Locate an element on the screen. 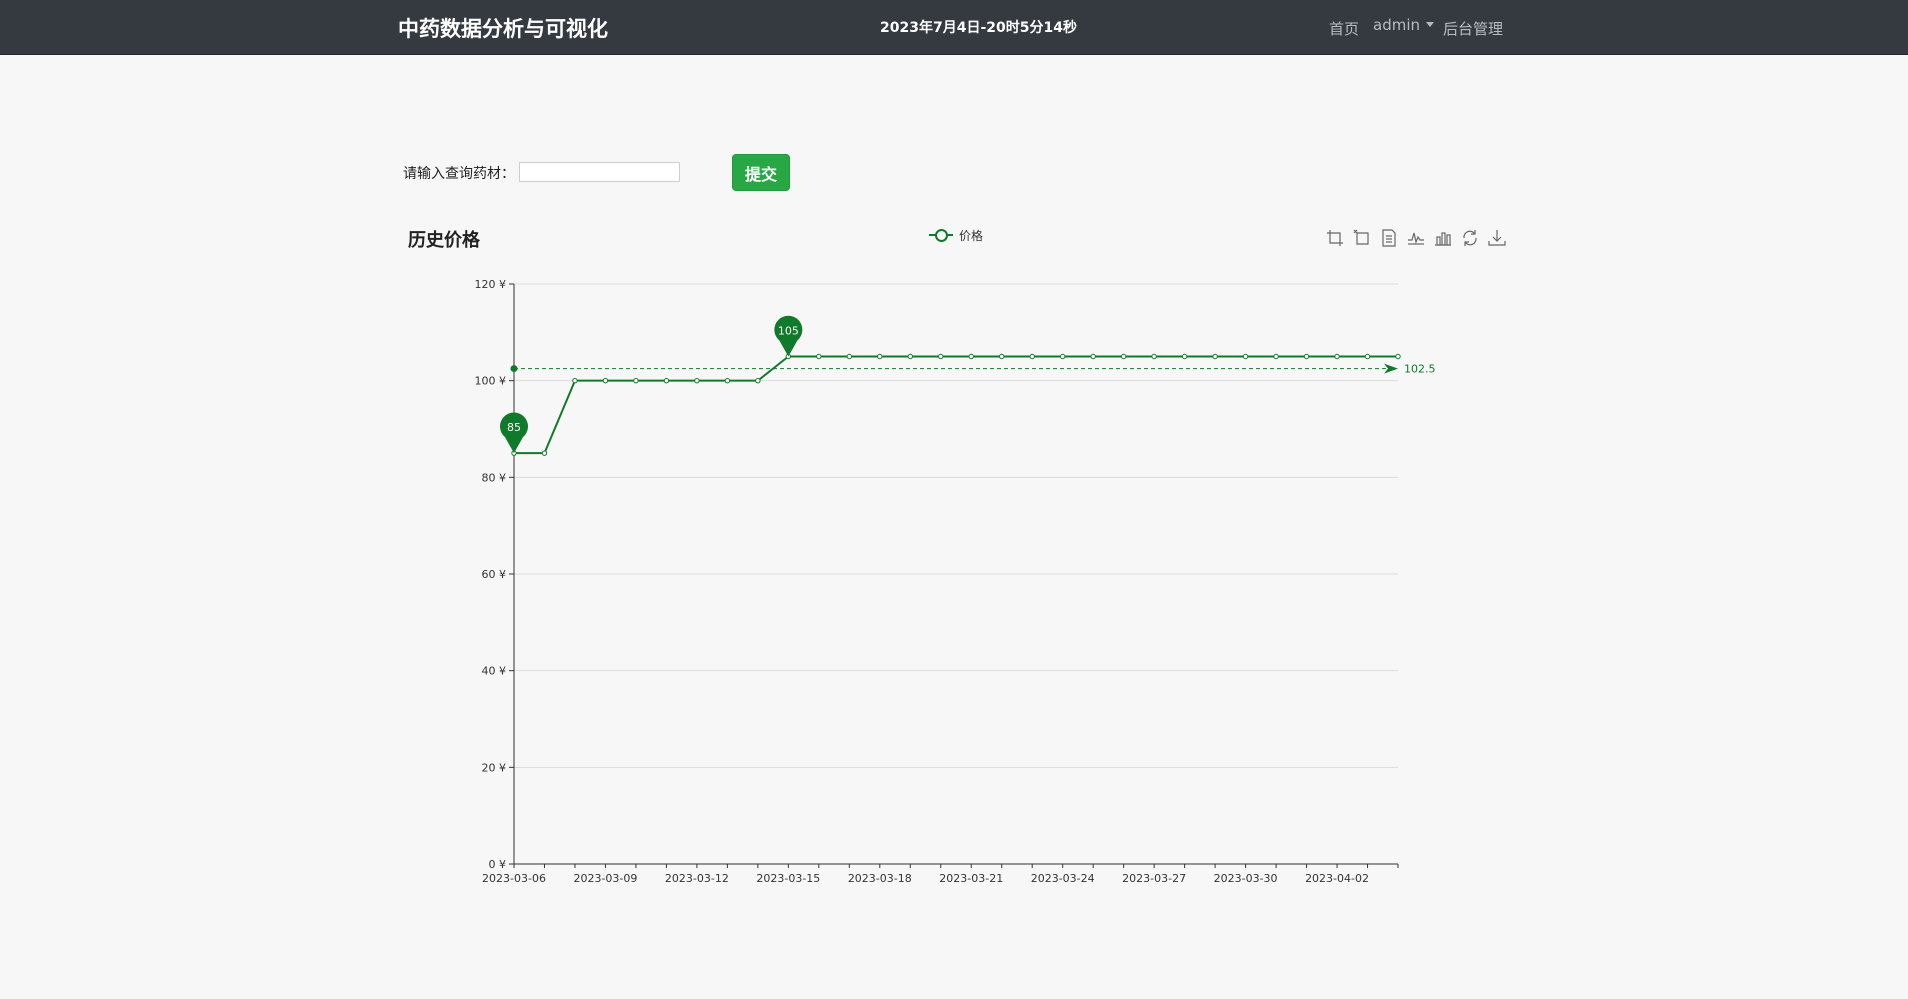 The image size is (1908, 999). x-tick-label: 2023-03-09 is located at coordinates (605, 878).